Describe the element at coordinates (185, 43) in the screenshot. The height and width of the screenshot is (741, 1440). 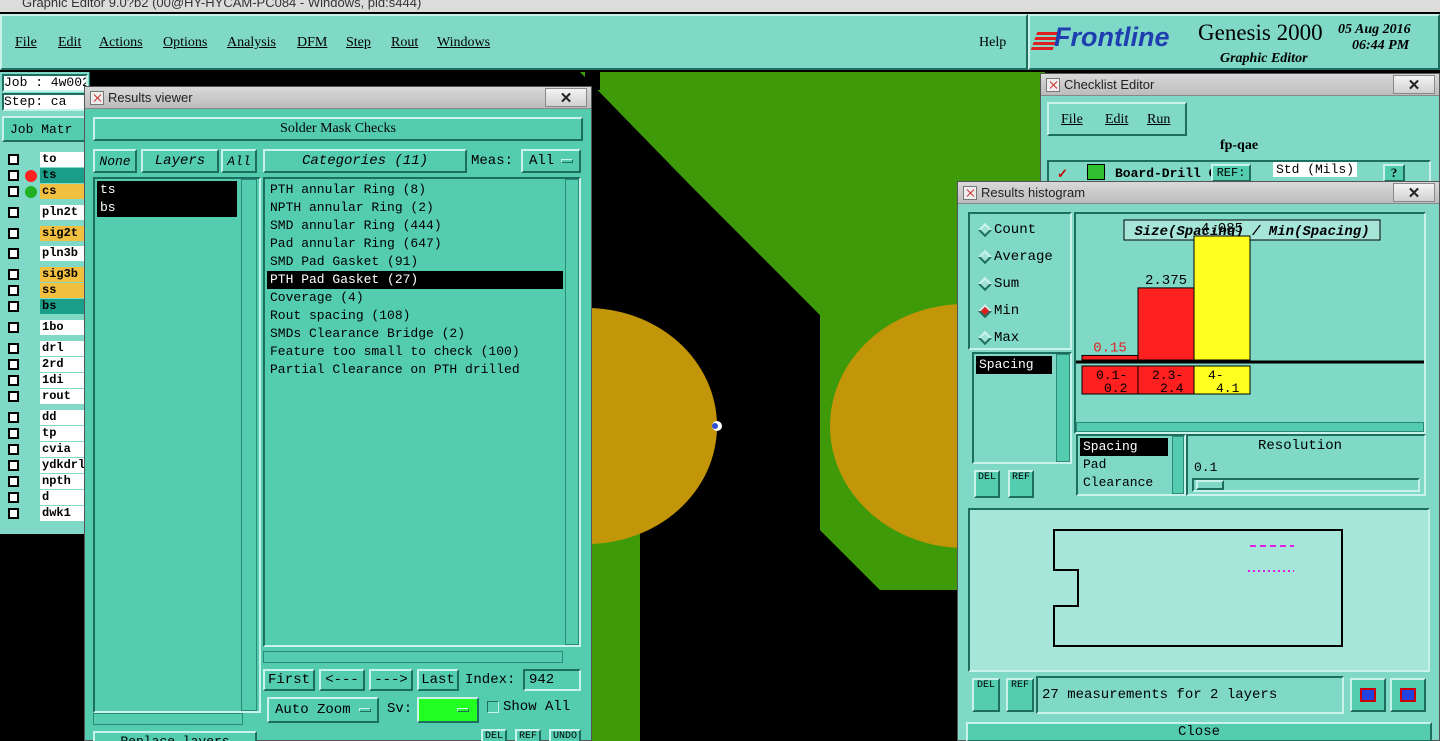
I see `menu-options: Options` at that location.